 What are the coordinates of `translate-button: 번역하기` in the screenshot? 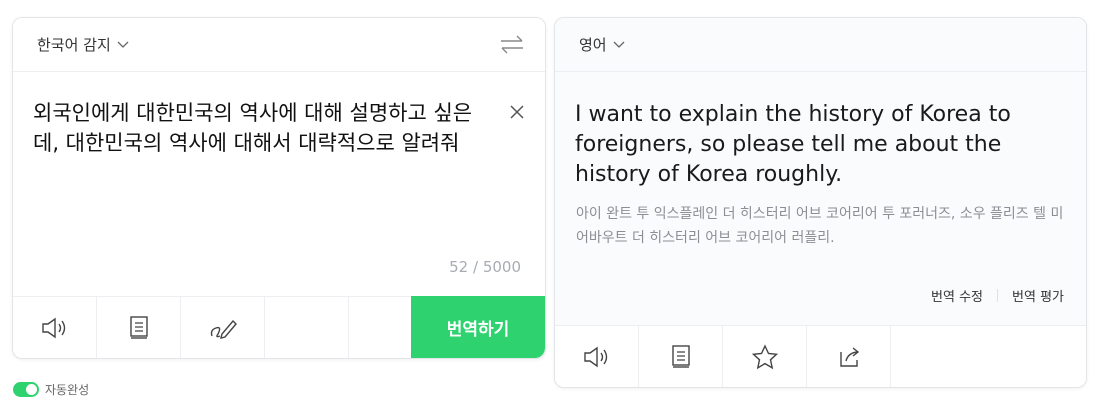 It's located at (478, 327).